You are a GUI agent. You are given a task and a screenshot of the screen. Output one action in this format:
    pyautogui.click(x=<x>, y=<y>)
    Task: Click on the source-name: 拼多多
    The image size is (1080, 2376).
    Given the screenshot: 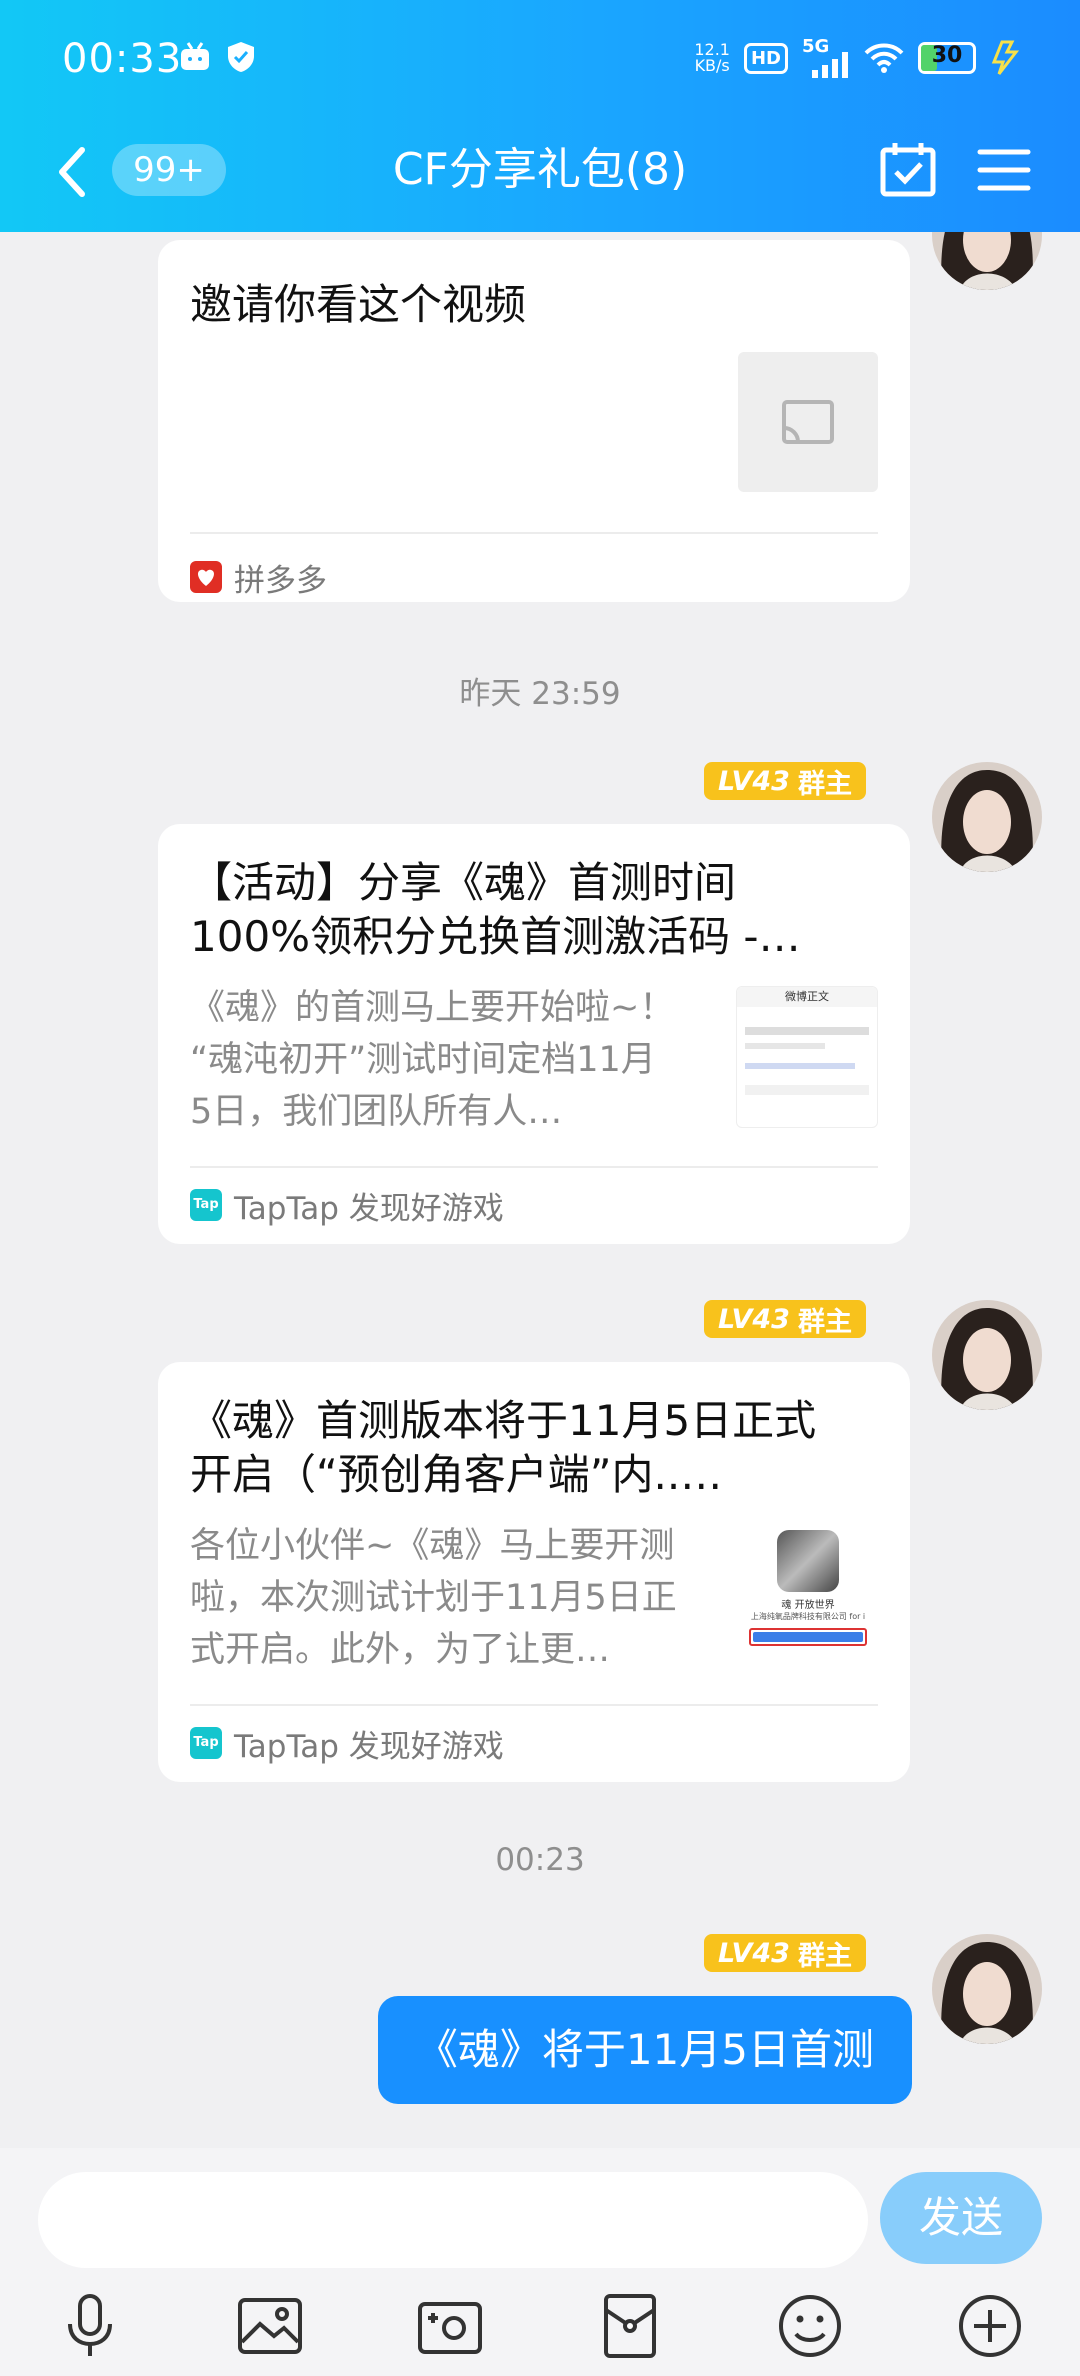 What is the action you would take?
    pyautogui.click(x=280, y=580)
    